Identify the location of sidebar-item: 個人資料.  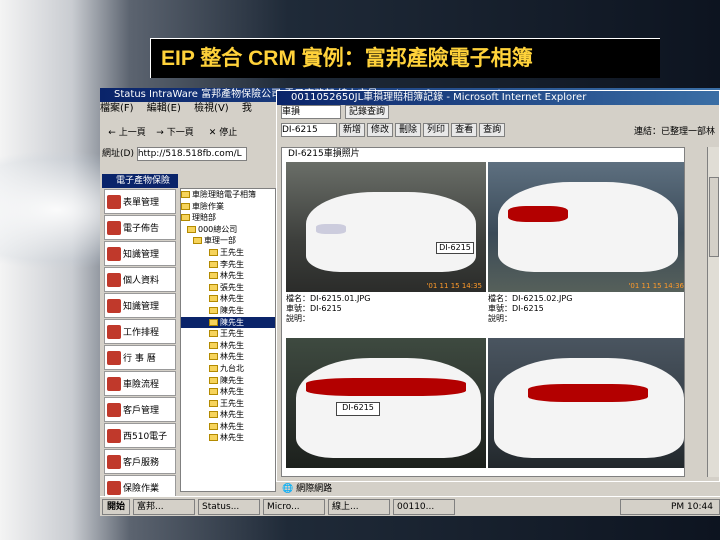
(140, 279).